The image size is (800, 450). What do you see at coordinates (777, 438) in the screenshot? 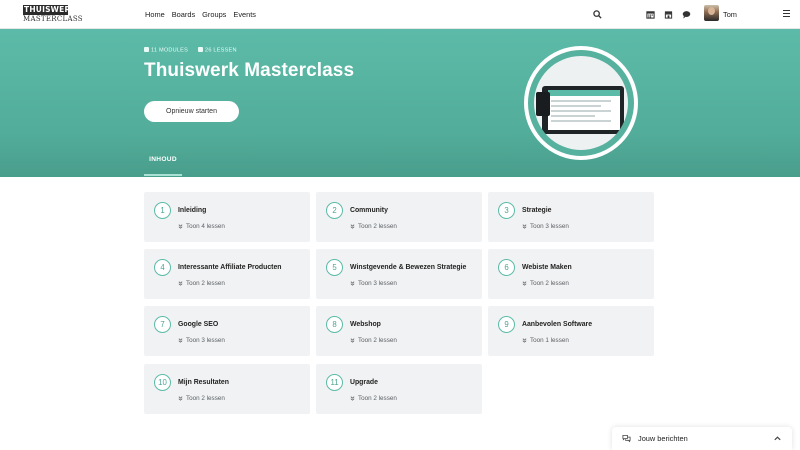
I see `chevron-up-icon` at bounding box center [777, 438].